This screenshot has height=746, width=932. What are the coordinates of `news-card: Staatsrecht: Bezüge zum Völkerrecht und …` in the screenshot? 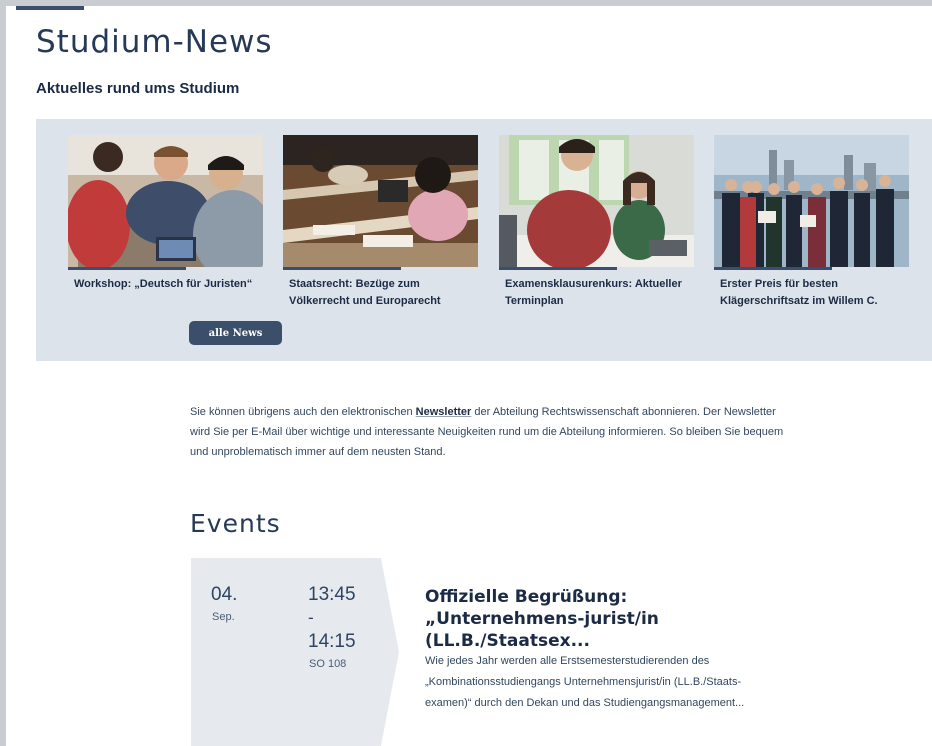 It's located at (380, 222).